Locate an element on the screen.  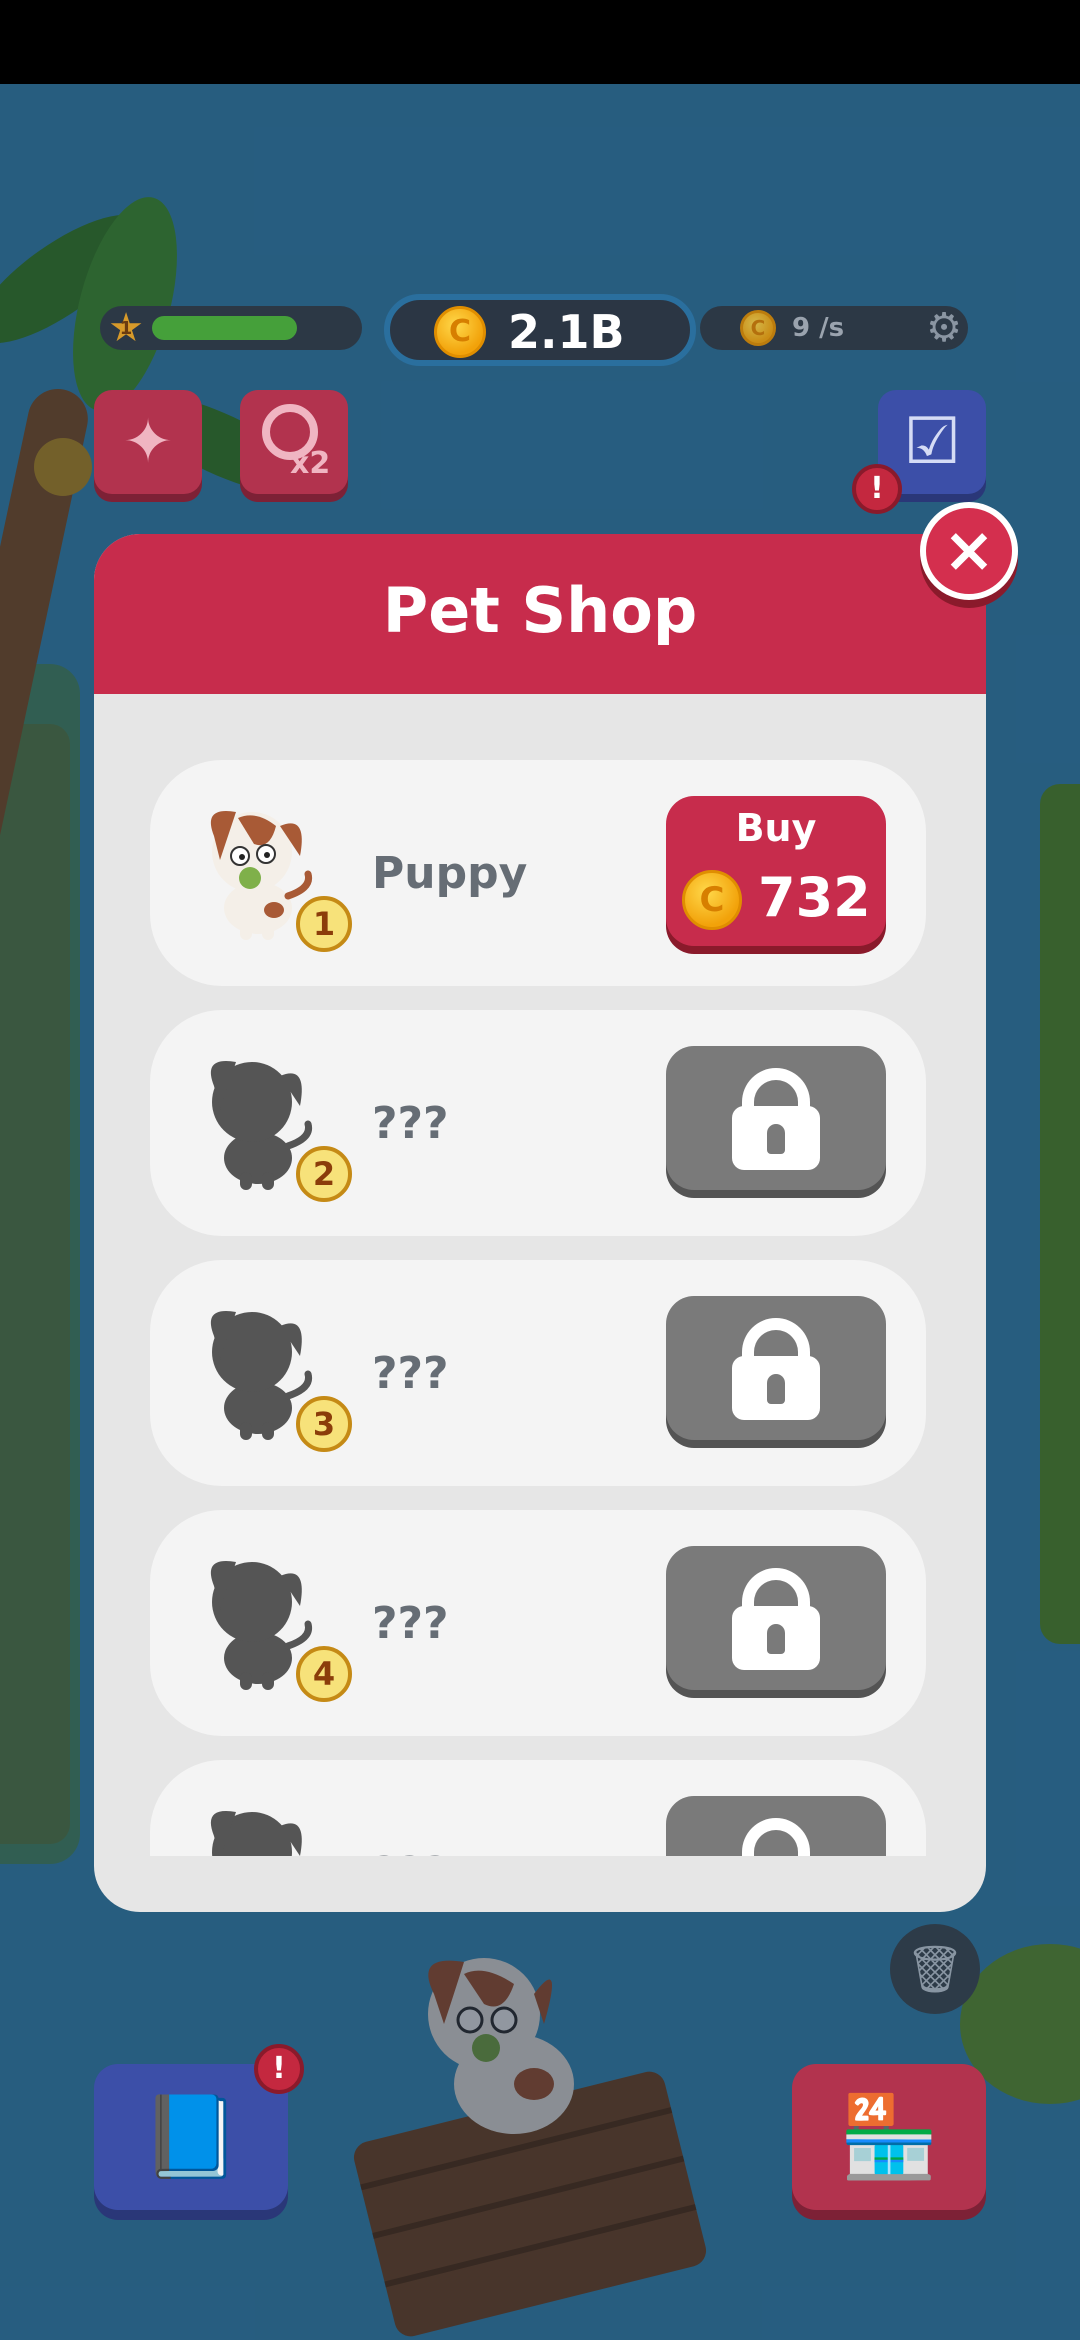
pet-row: 1 Puppy Buy C 732 is located at coordinates (538, 873).